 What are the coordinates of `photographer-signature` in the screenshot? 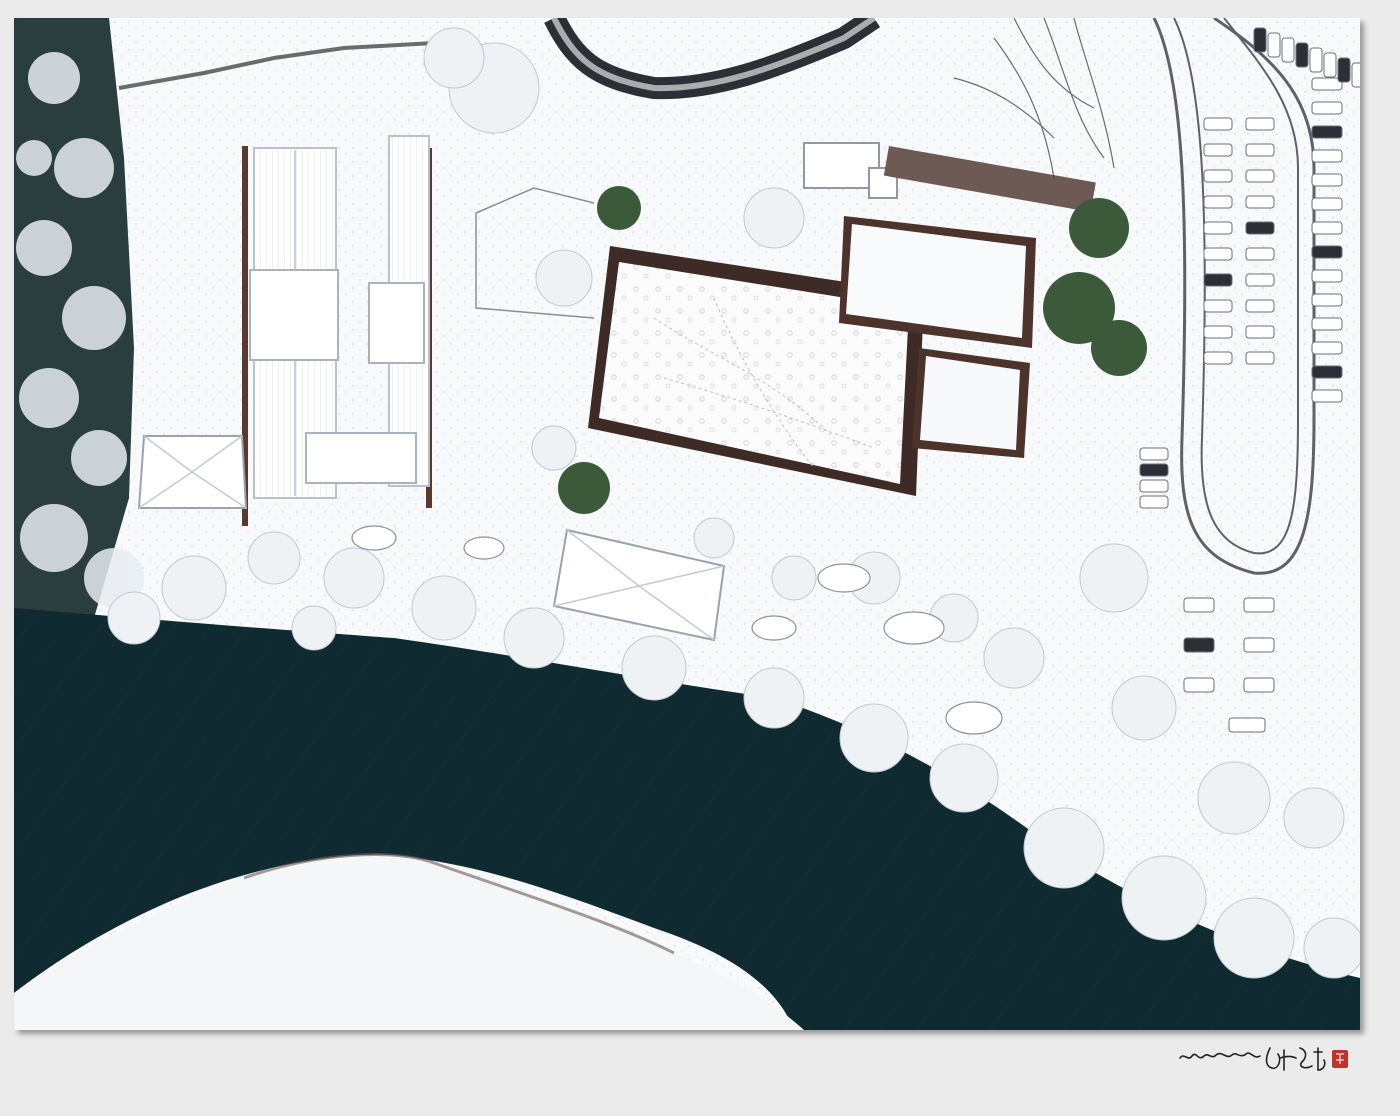 It's located at (1265, 1058).